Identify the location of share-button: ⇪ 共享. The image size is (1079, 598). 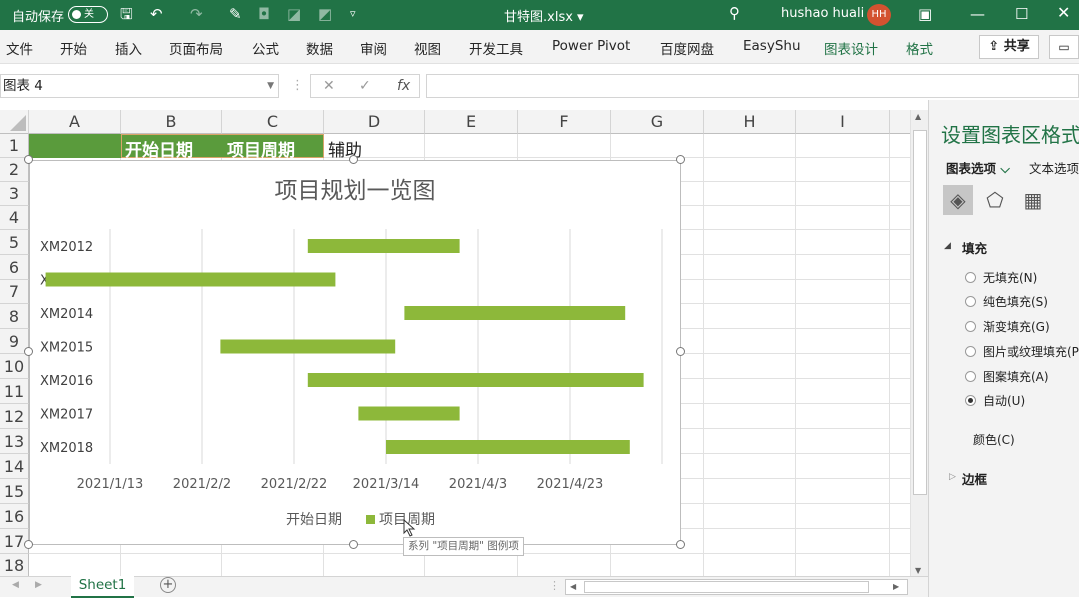
(1009, 47).